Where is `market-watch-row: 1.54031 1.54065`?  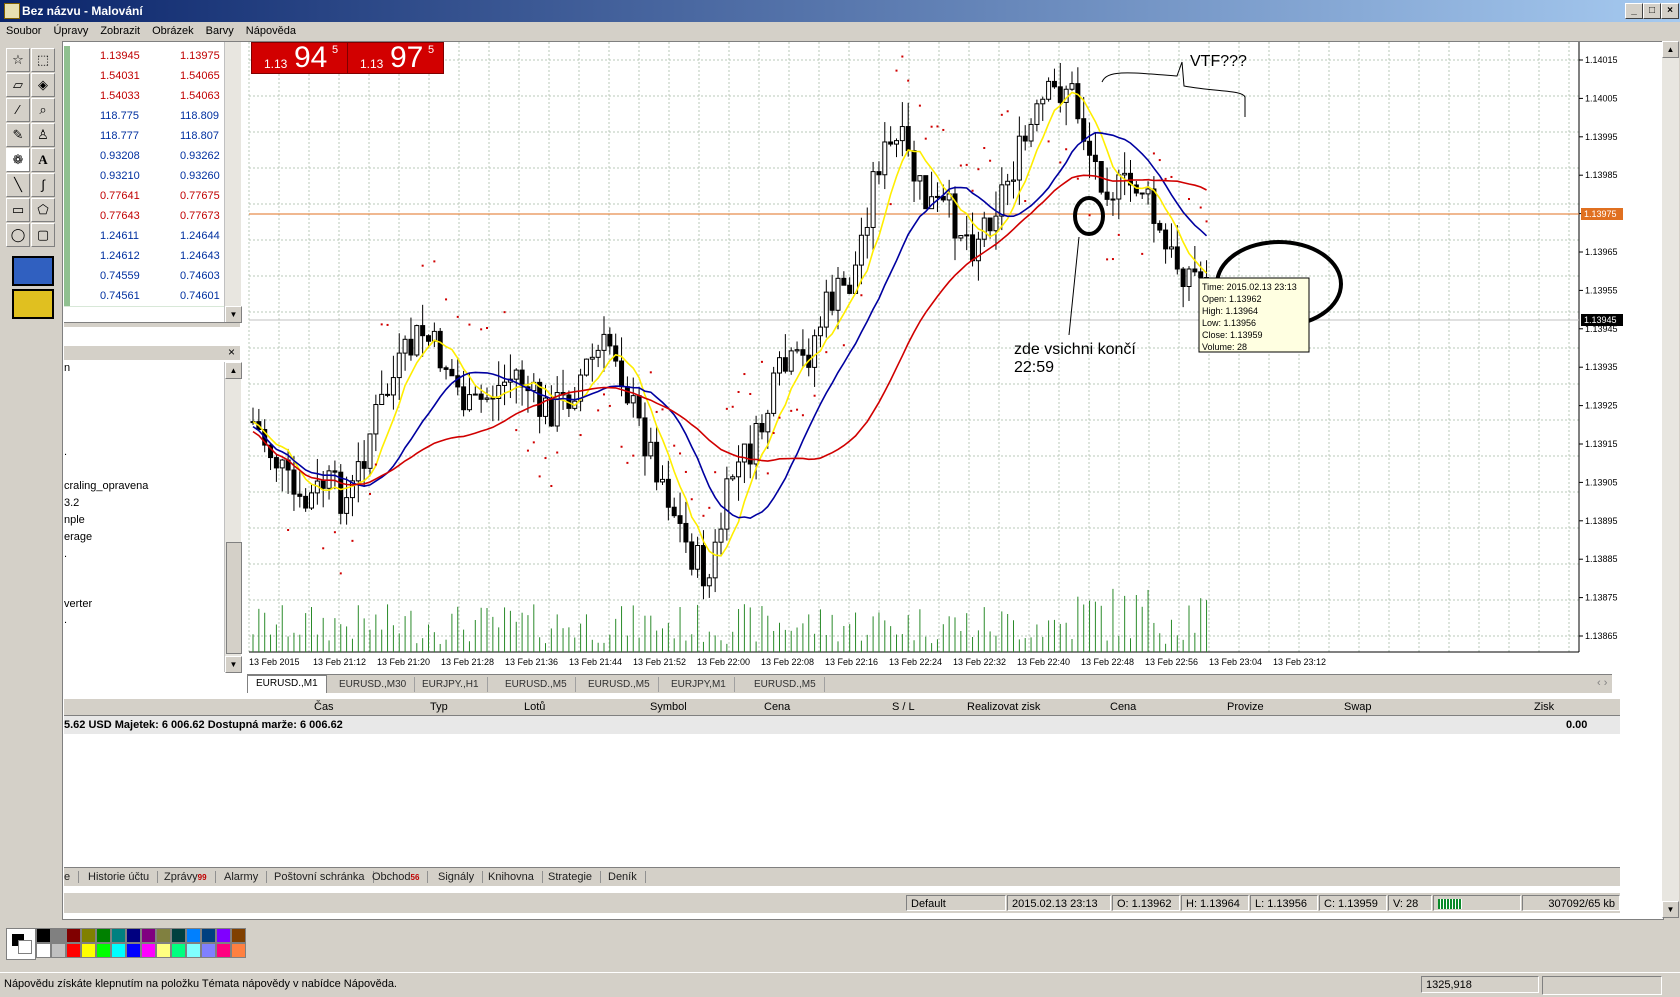
market-watch-row: 1.54031 1.54065 is located at coordinates (144, 76).